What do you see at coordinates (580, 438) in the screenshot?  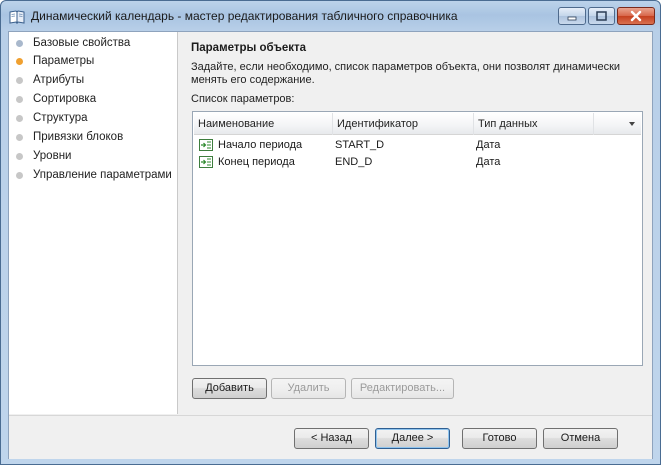 I see `cancel-button: Отмена` at bounding box center [580, 438].